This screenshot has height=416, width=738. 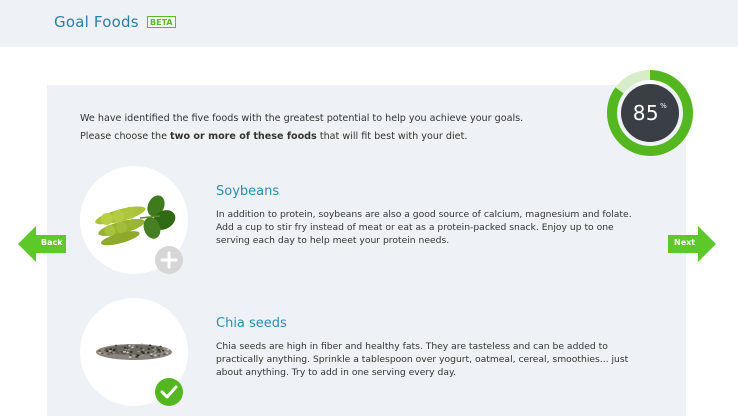 What do you see at coordinates (248, 191) in the screenshot?
I see `food-name: Soybeans` at bounding box center [248, 191].